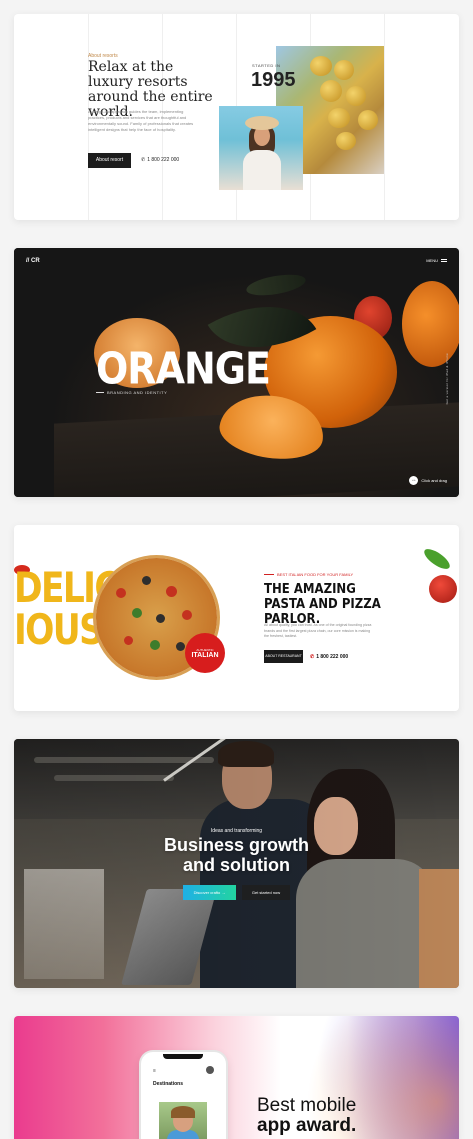 The width and height of the screenshot is (473, 1139). I want to click on mobile-app-template-card: ≡ Destinations Best mobile app award., so click(236, 1077).